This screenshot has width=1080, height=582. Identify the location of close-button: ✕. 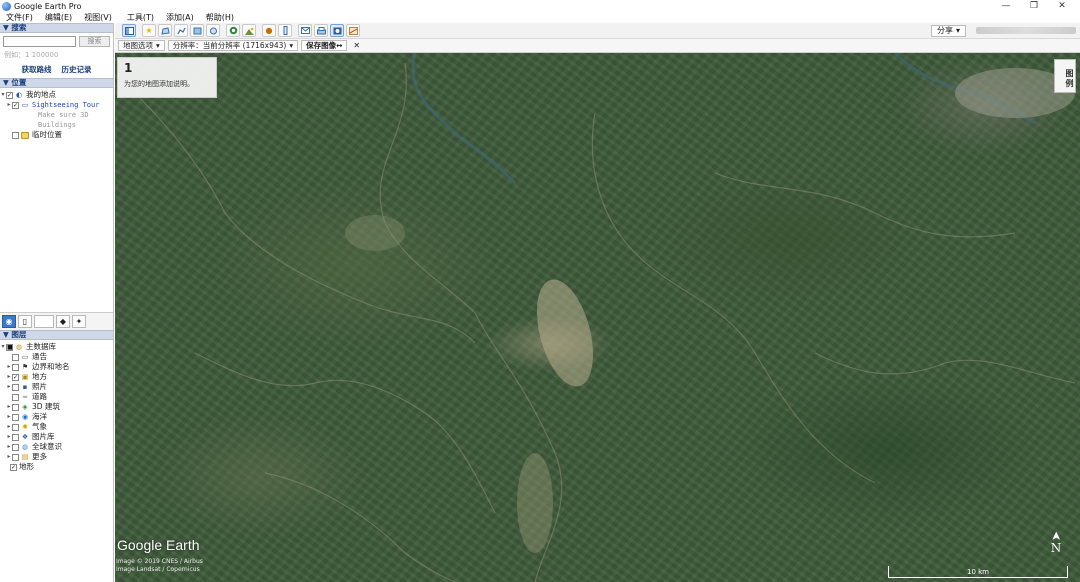
(1062, 6).